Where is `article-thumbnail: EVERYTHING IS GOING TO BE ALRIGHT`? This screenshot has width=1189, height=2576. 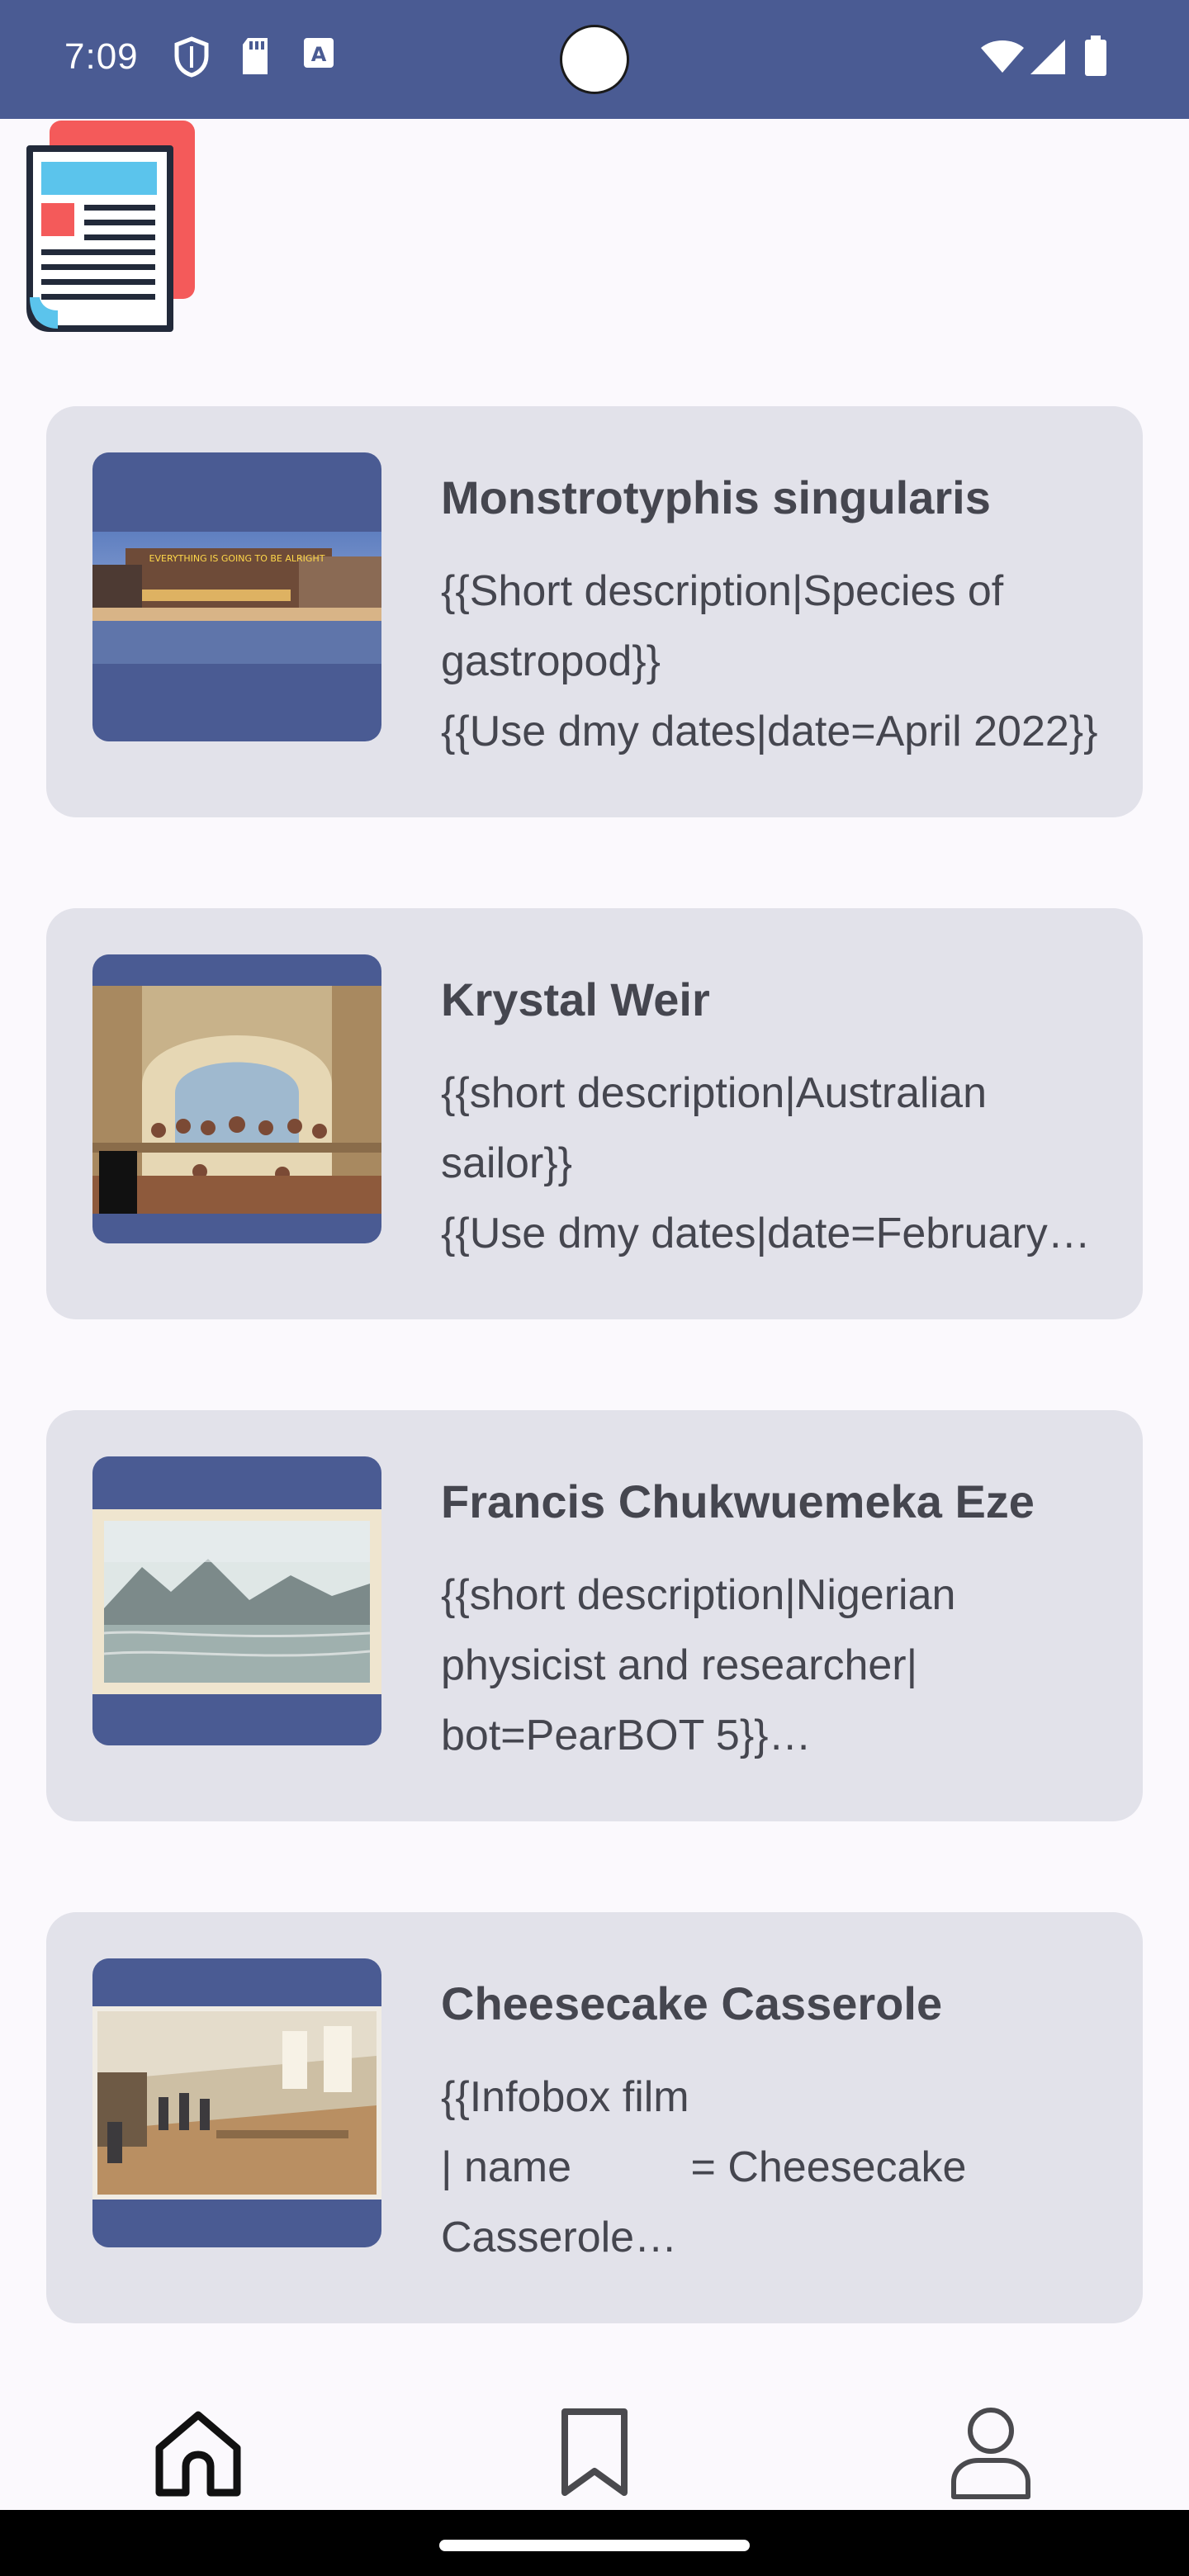
article-thumbnail: EVERYTHING IS GOING TO BE ALRIGHT is located at coordinates (236, 596).